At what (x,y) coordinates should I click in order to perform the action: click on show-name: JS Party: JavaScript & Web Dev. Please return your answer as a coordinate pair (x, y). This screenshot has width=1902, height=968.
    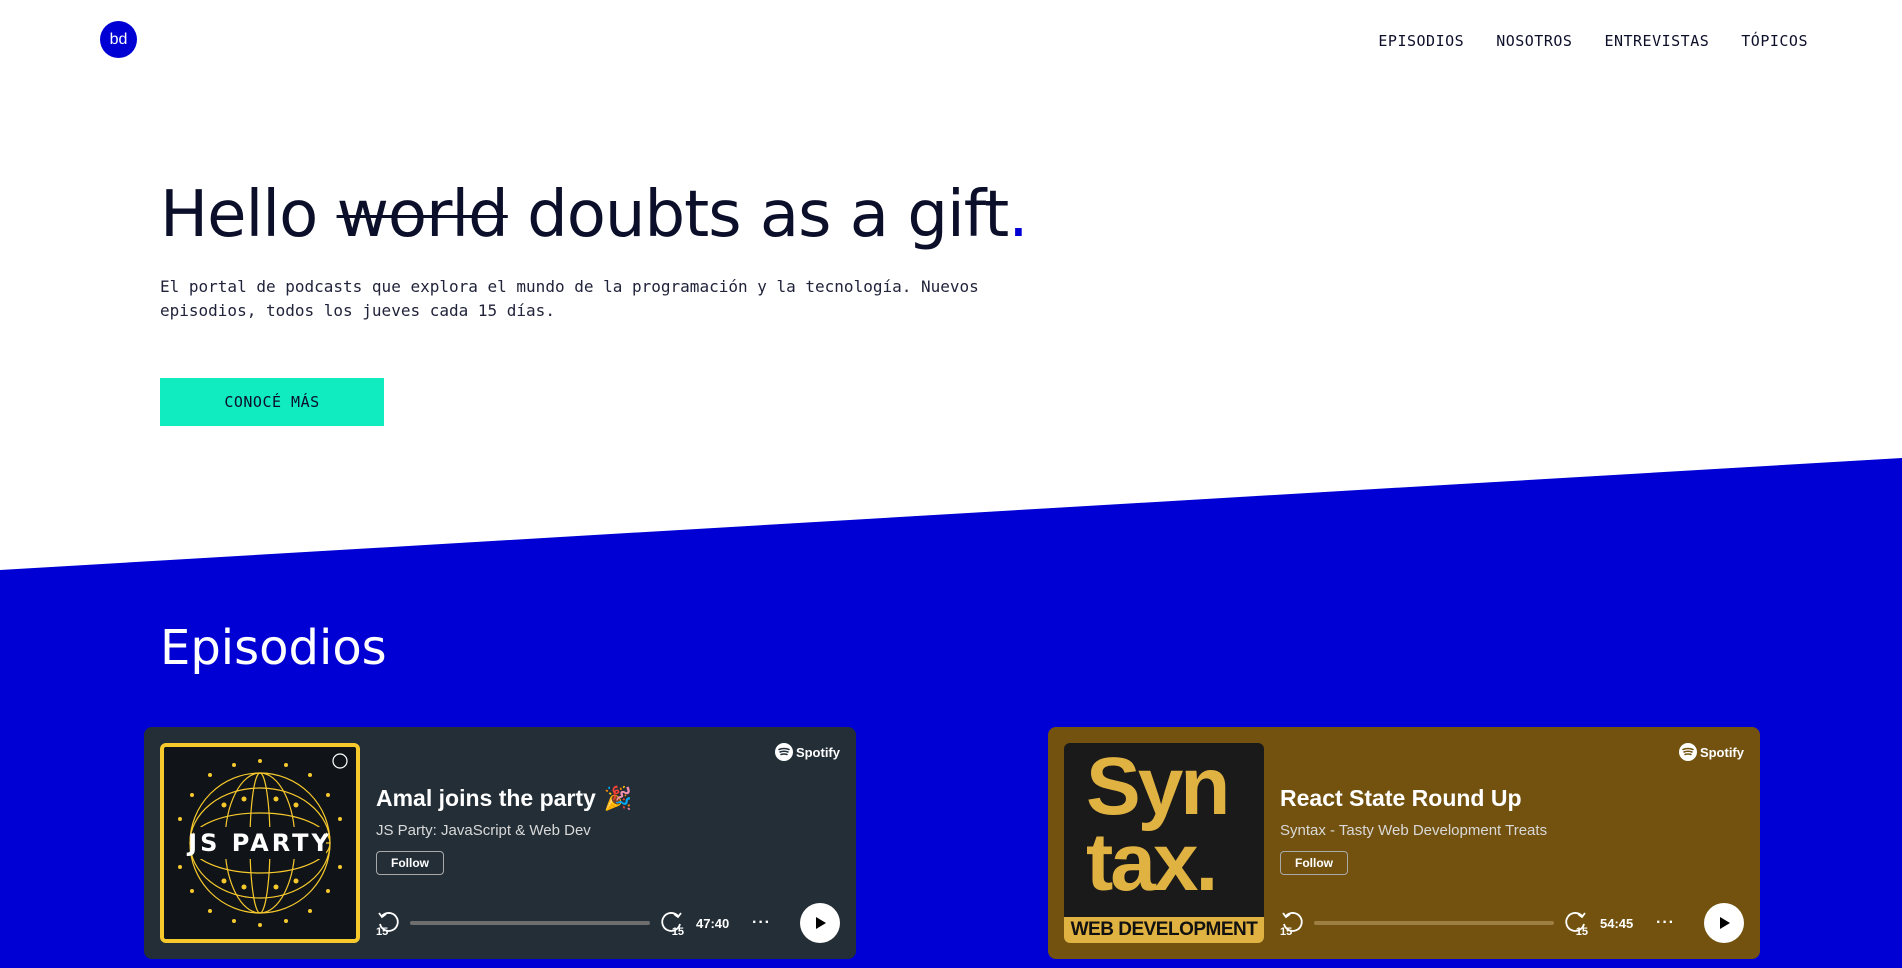
    Looking at the image, I should click on (608, 830).